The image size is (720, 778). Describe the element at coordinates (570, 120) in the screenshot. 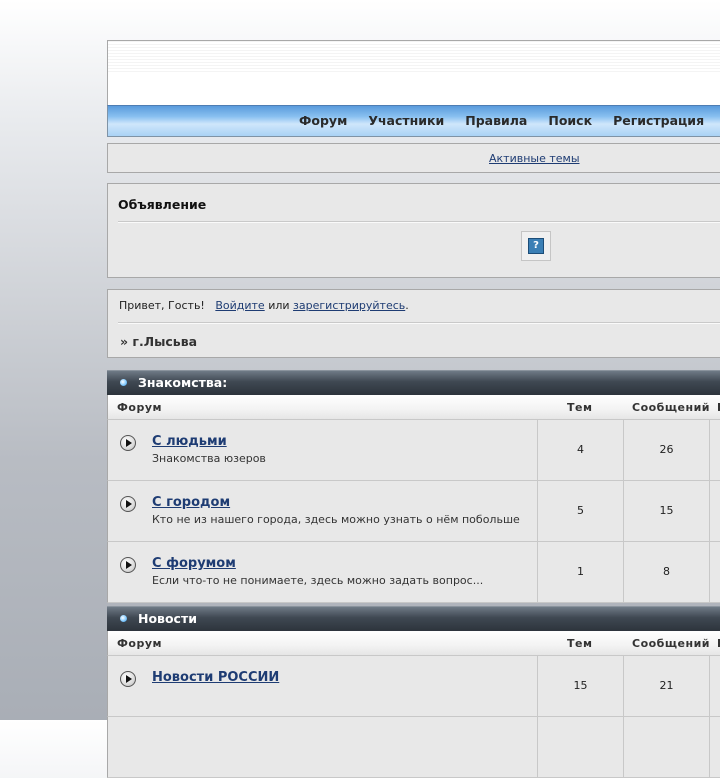

I see `nav-item-search: Поиск` at that location.